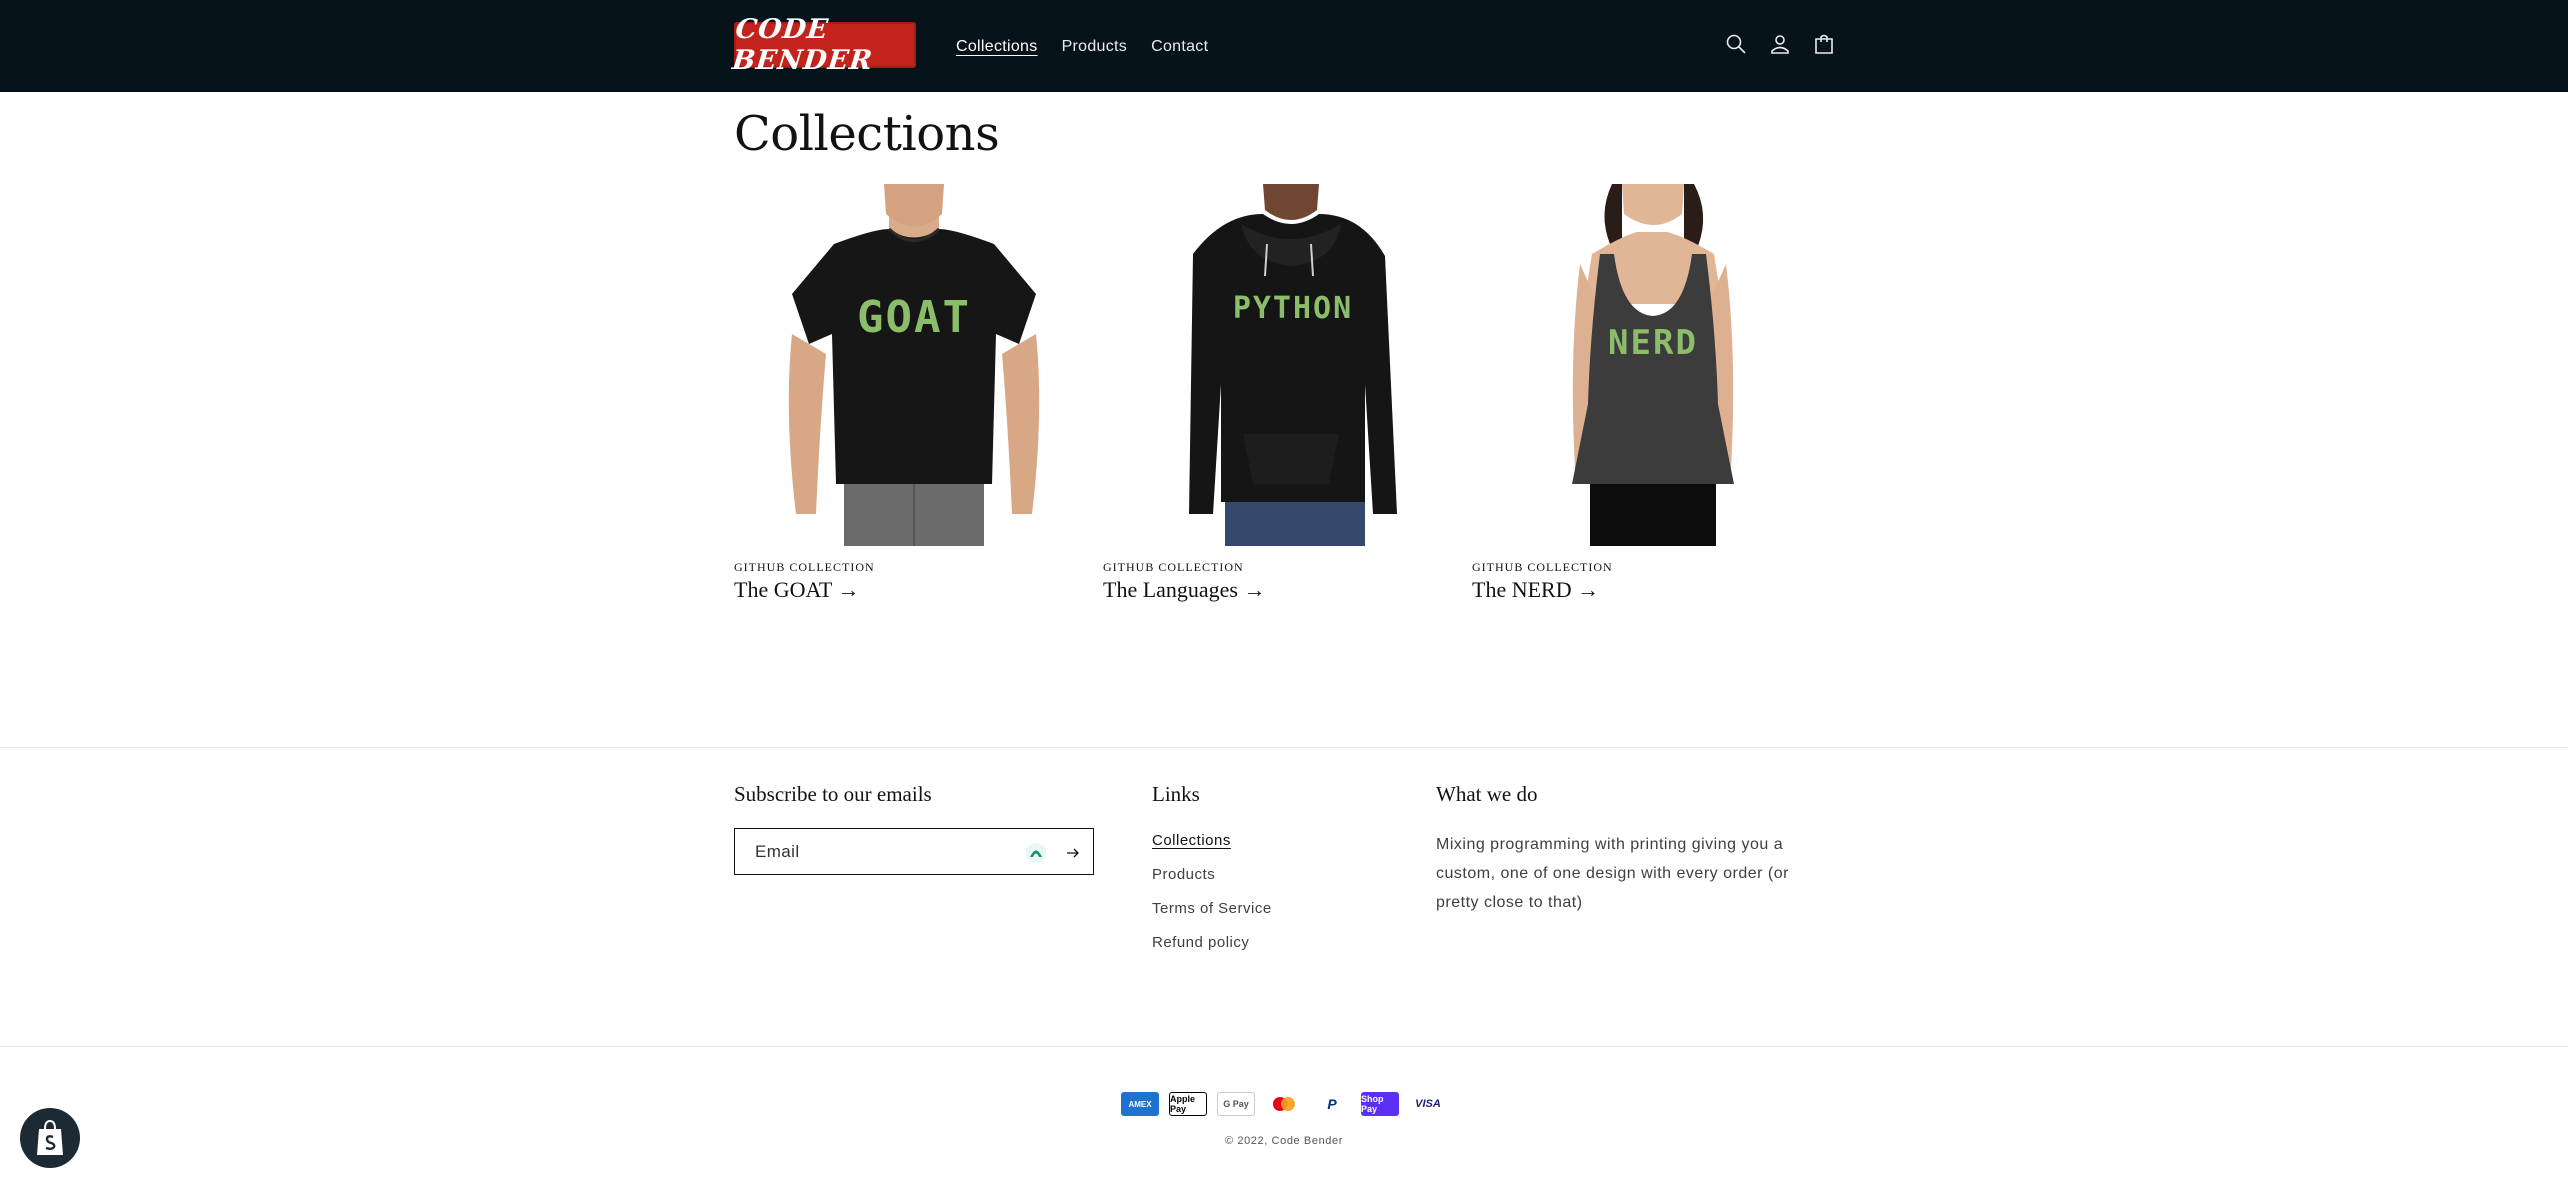  Describe the element at coordinates (1487, 794) in the screenshot. I see `about-heading: What we do` at that location.